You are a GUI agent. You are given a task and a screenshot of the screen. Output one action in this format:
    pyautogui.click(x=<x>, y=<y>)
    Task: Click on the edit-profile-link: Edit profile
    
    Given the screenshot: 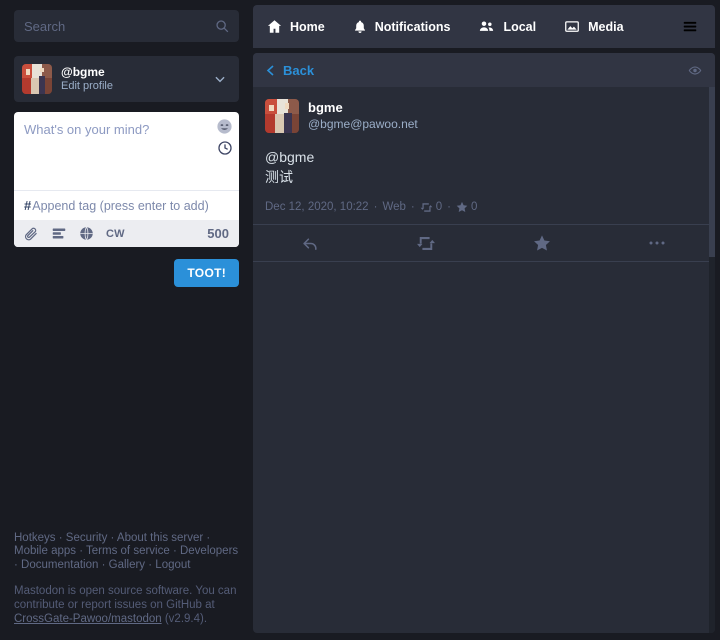 What is the action you would take?
    pyautogui.click(x=137, y=86)
    